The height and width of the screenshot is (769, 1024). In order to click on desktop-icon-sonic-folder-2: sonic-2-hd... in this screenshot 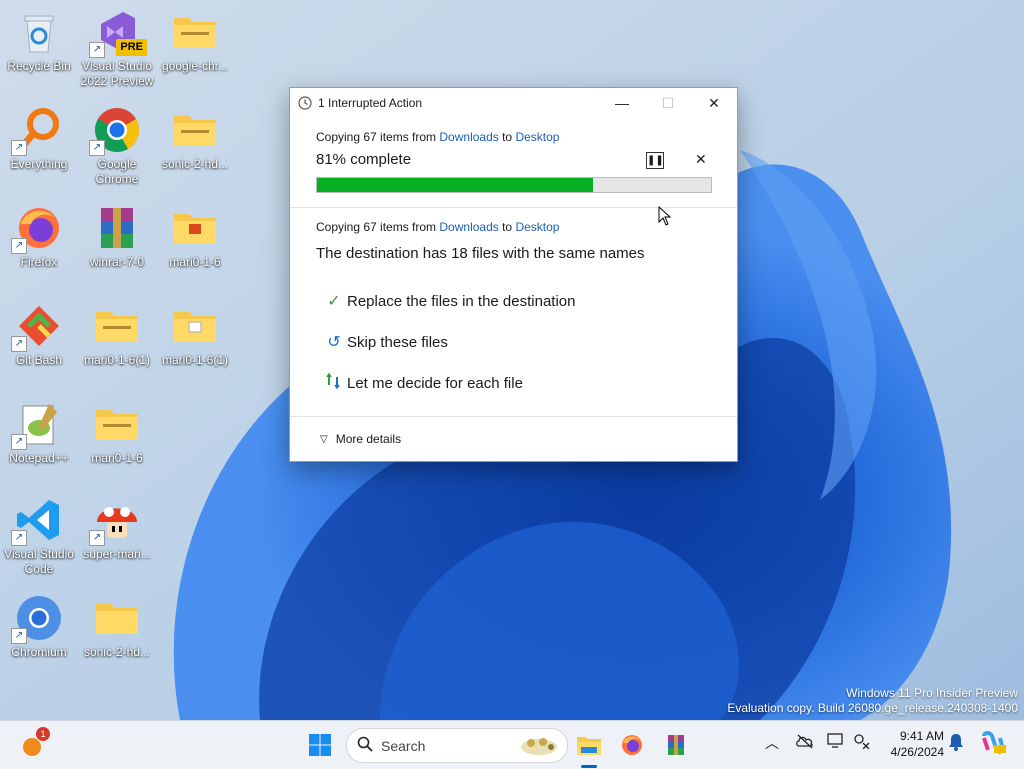, I will do `click(117, 627)`.